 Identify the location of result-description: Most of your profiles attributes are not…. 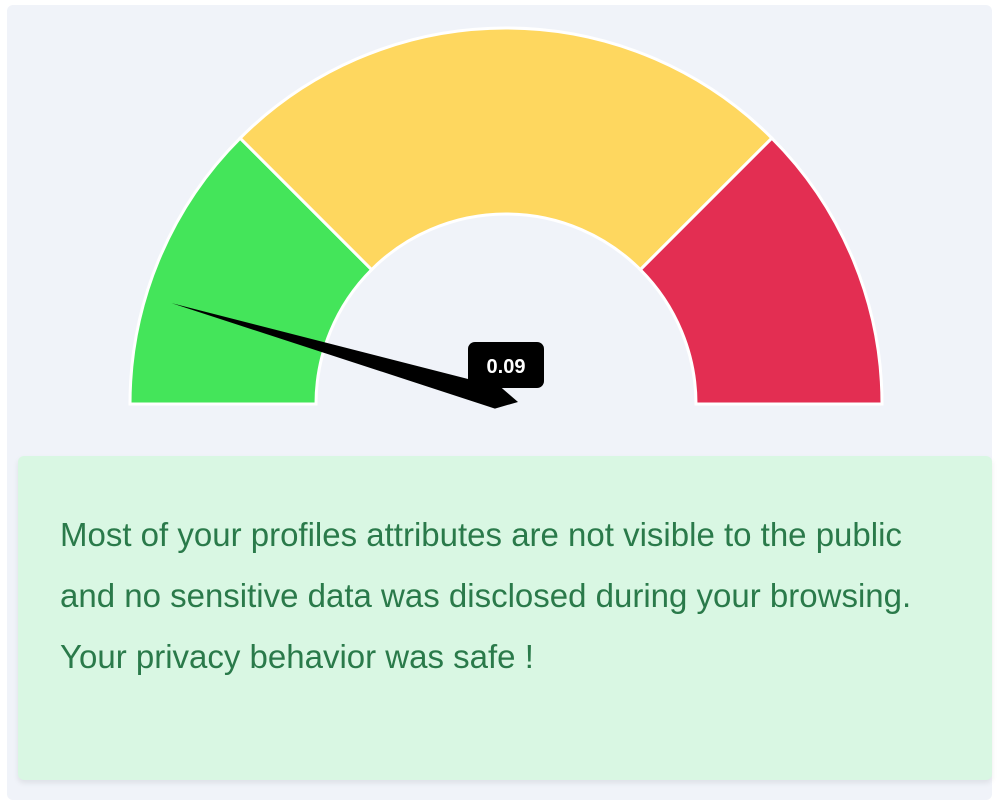
(486, 565).